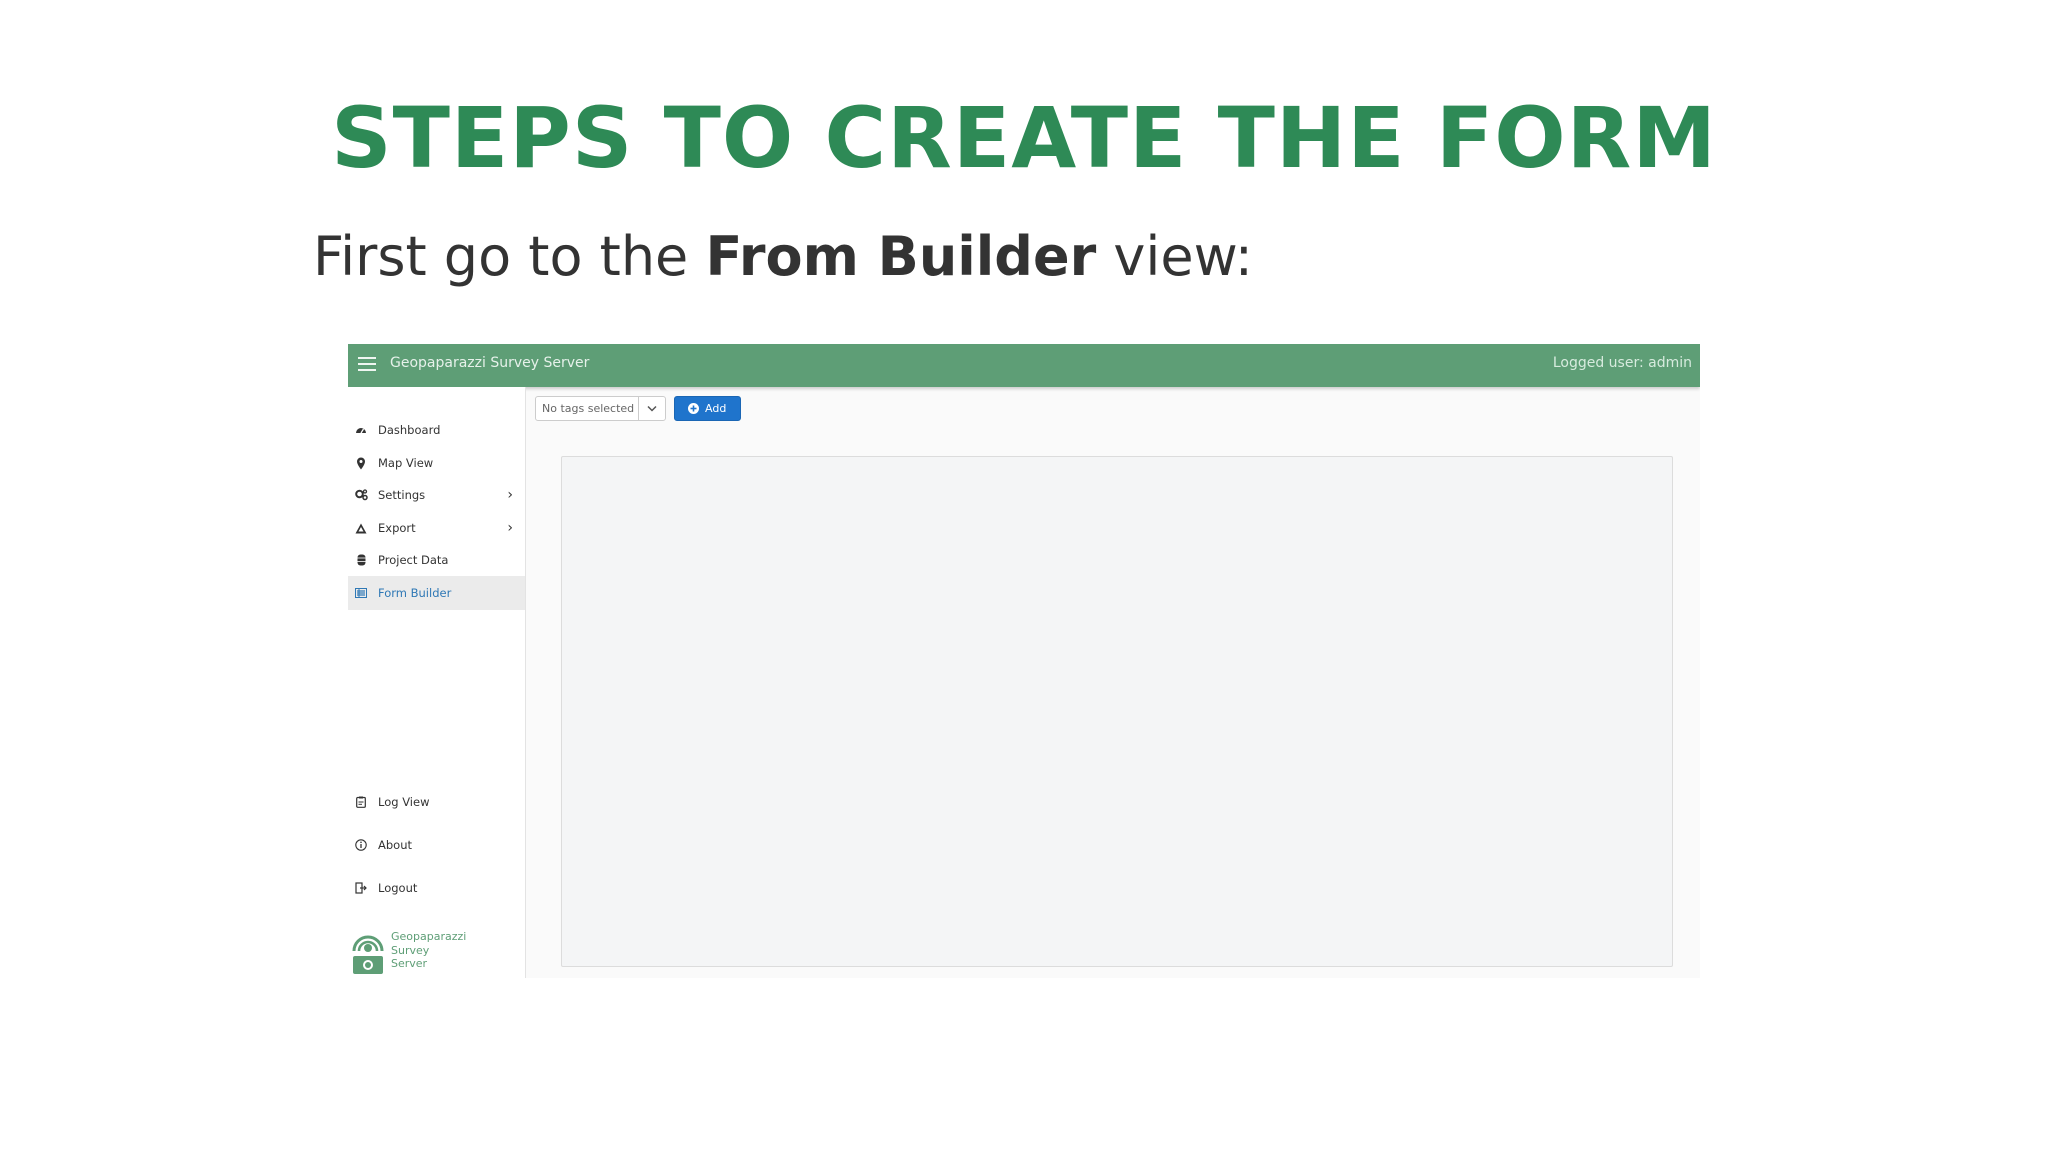 This screenshot has height=1152, width=2048. What do you see at coordinates (409, 963) in the screenshot?
I see `brand-line: Server` at bounding box center [409, 963].